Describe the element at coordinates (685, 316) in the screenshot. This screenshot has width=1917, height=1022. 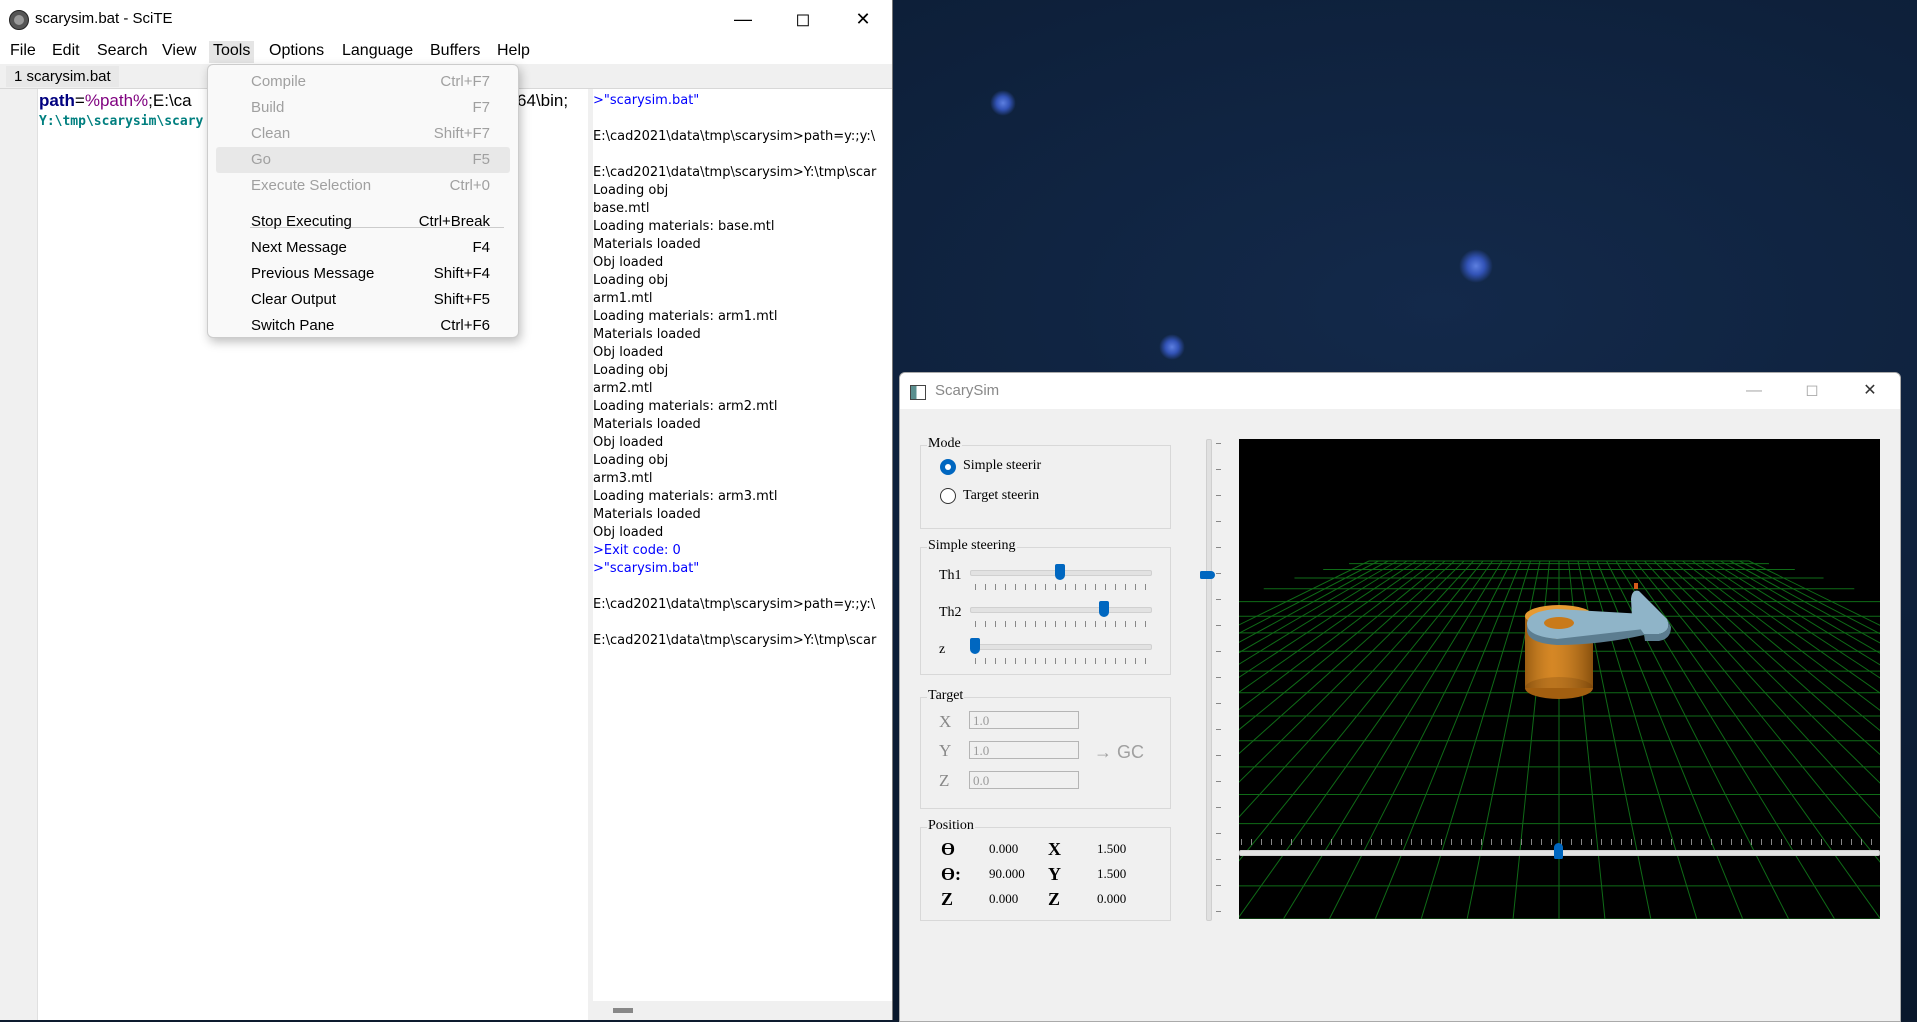
I see `output-line: Loading materials: arm1.mtl` at that location.